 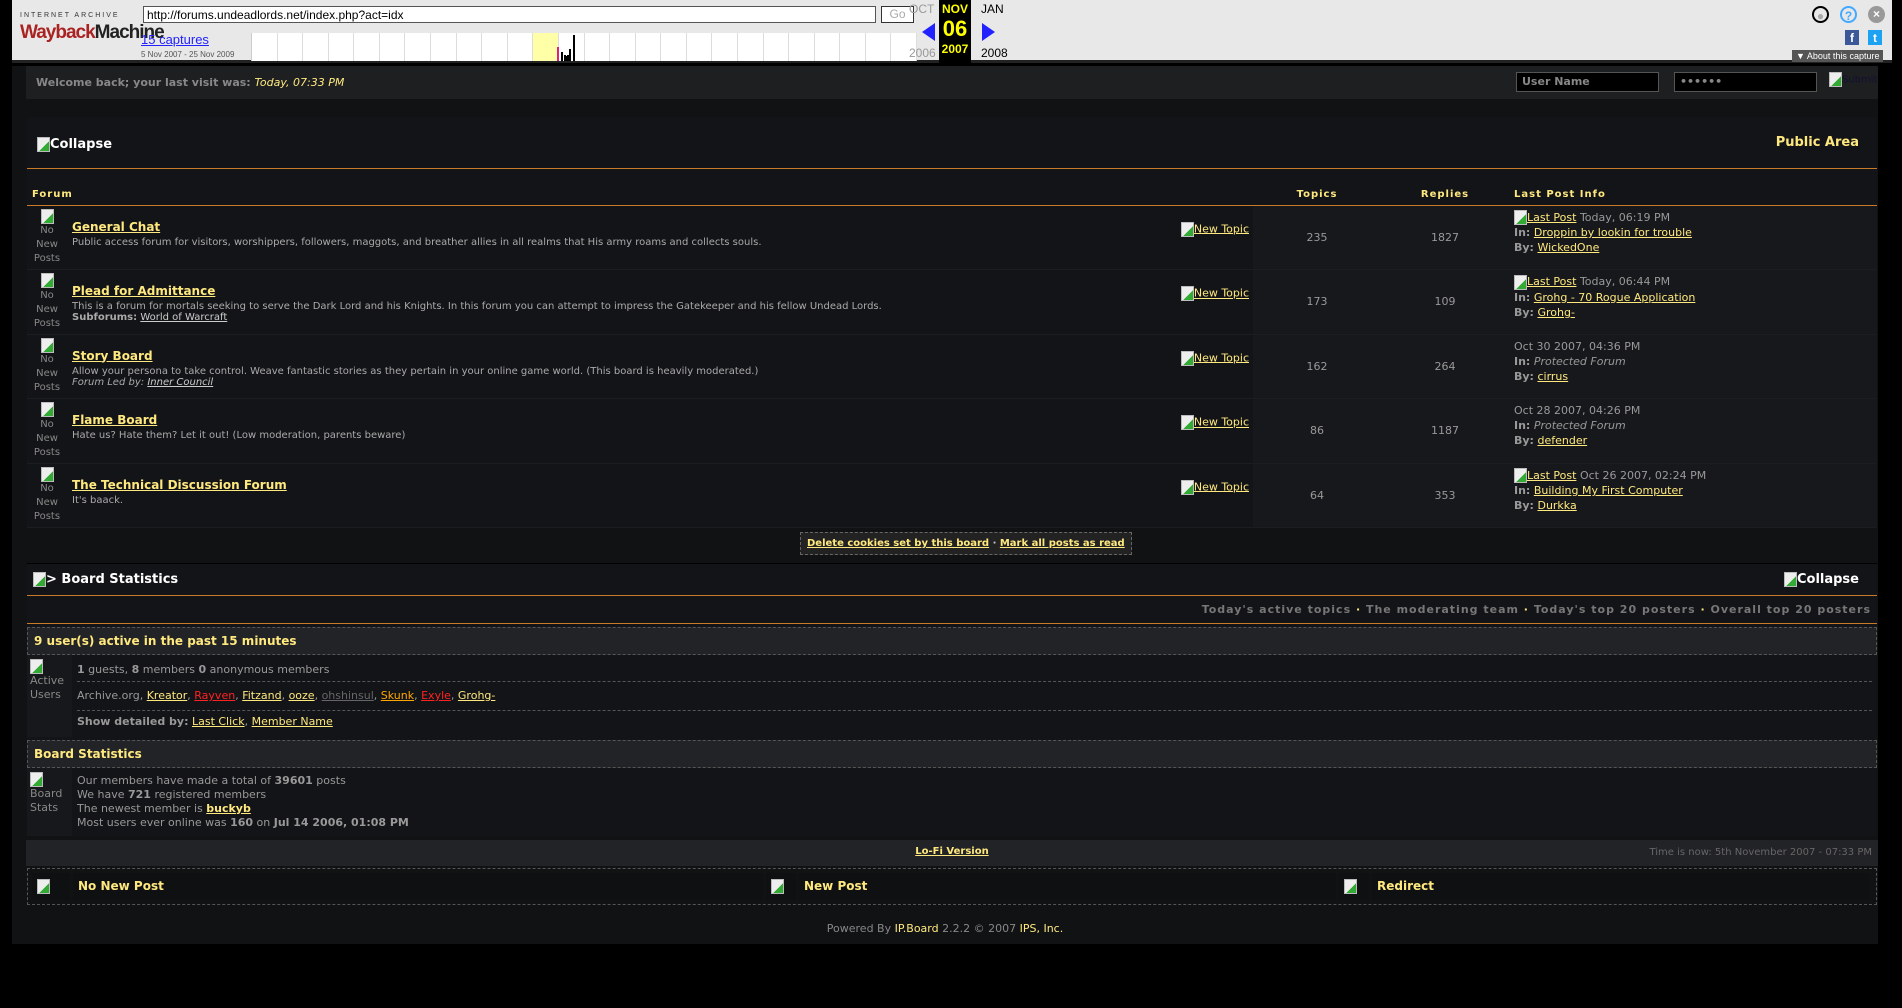 I want to click on lofi-link: Lo-Fi Version, so click(x=951, y=851).